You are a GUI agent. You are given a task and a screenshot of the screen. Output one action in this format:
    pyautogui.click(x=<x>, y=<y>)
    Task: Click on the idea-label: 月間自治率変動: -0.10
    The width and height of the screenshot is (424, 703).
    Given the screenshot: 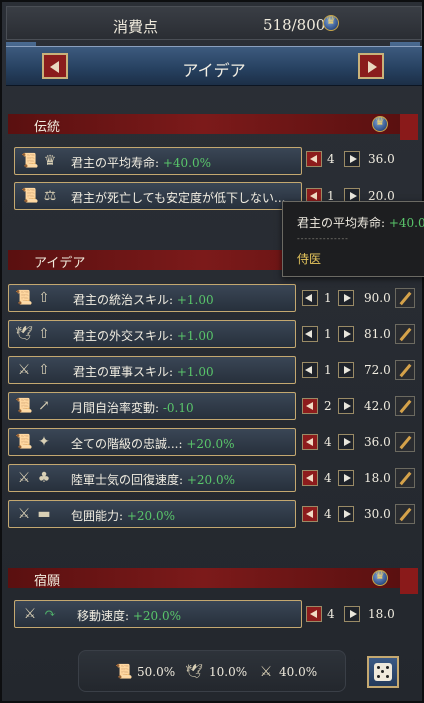 What is the action you would take?
    pyautogui.click(x=132, y=408)
    